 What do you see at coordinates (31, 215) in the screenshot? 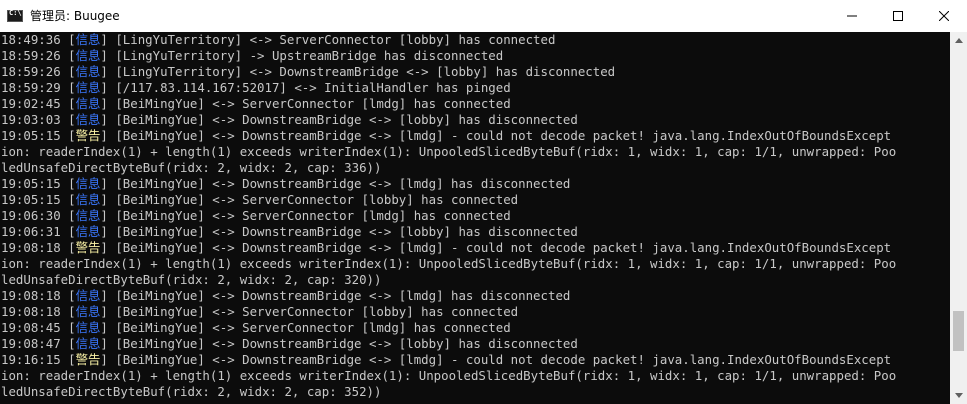
I see `log-timestamp: 19:06:30` at bounding box center [31, 215].